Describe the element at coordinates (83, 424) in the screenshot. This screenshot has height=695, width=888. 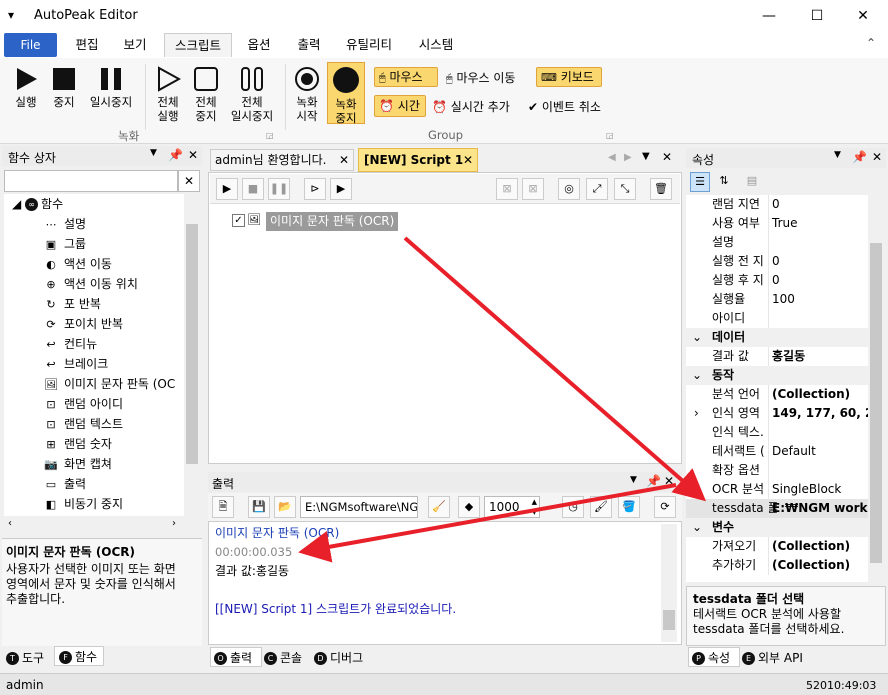
I see `func-item: ⊡ 랜덤 텍스트` at that location.